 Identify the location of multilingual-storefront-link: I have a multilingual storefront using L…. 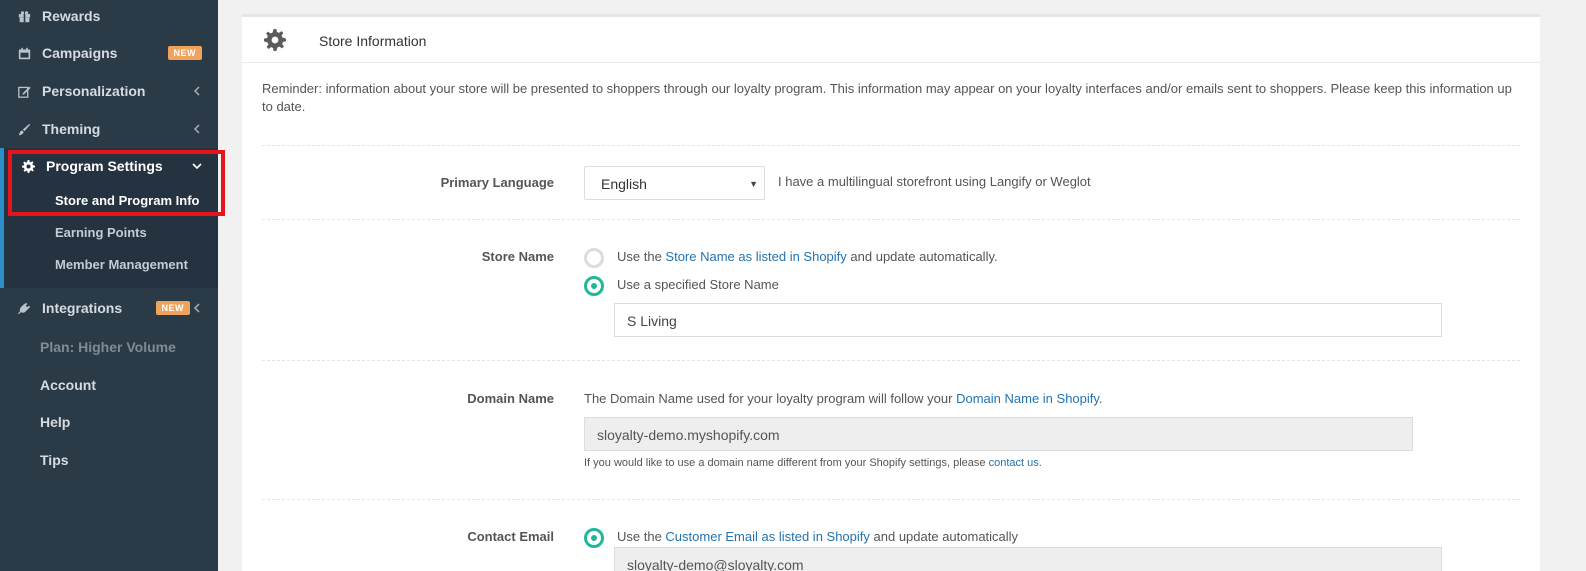
(934, 181).